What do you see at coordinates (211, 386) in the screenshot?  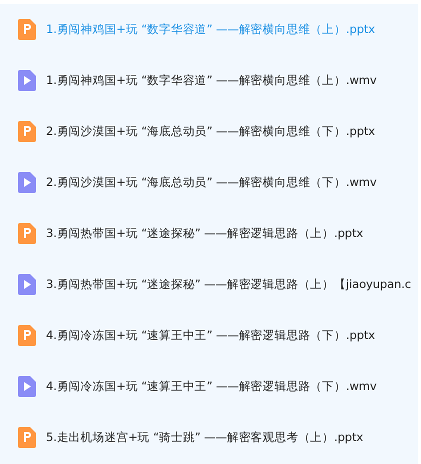 I see `file-name: 4.勇闯冷冻国+玩 “速算王中王” ——解密逻辑思路（下）.wmv` at bounding box center [211, 386].